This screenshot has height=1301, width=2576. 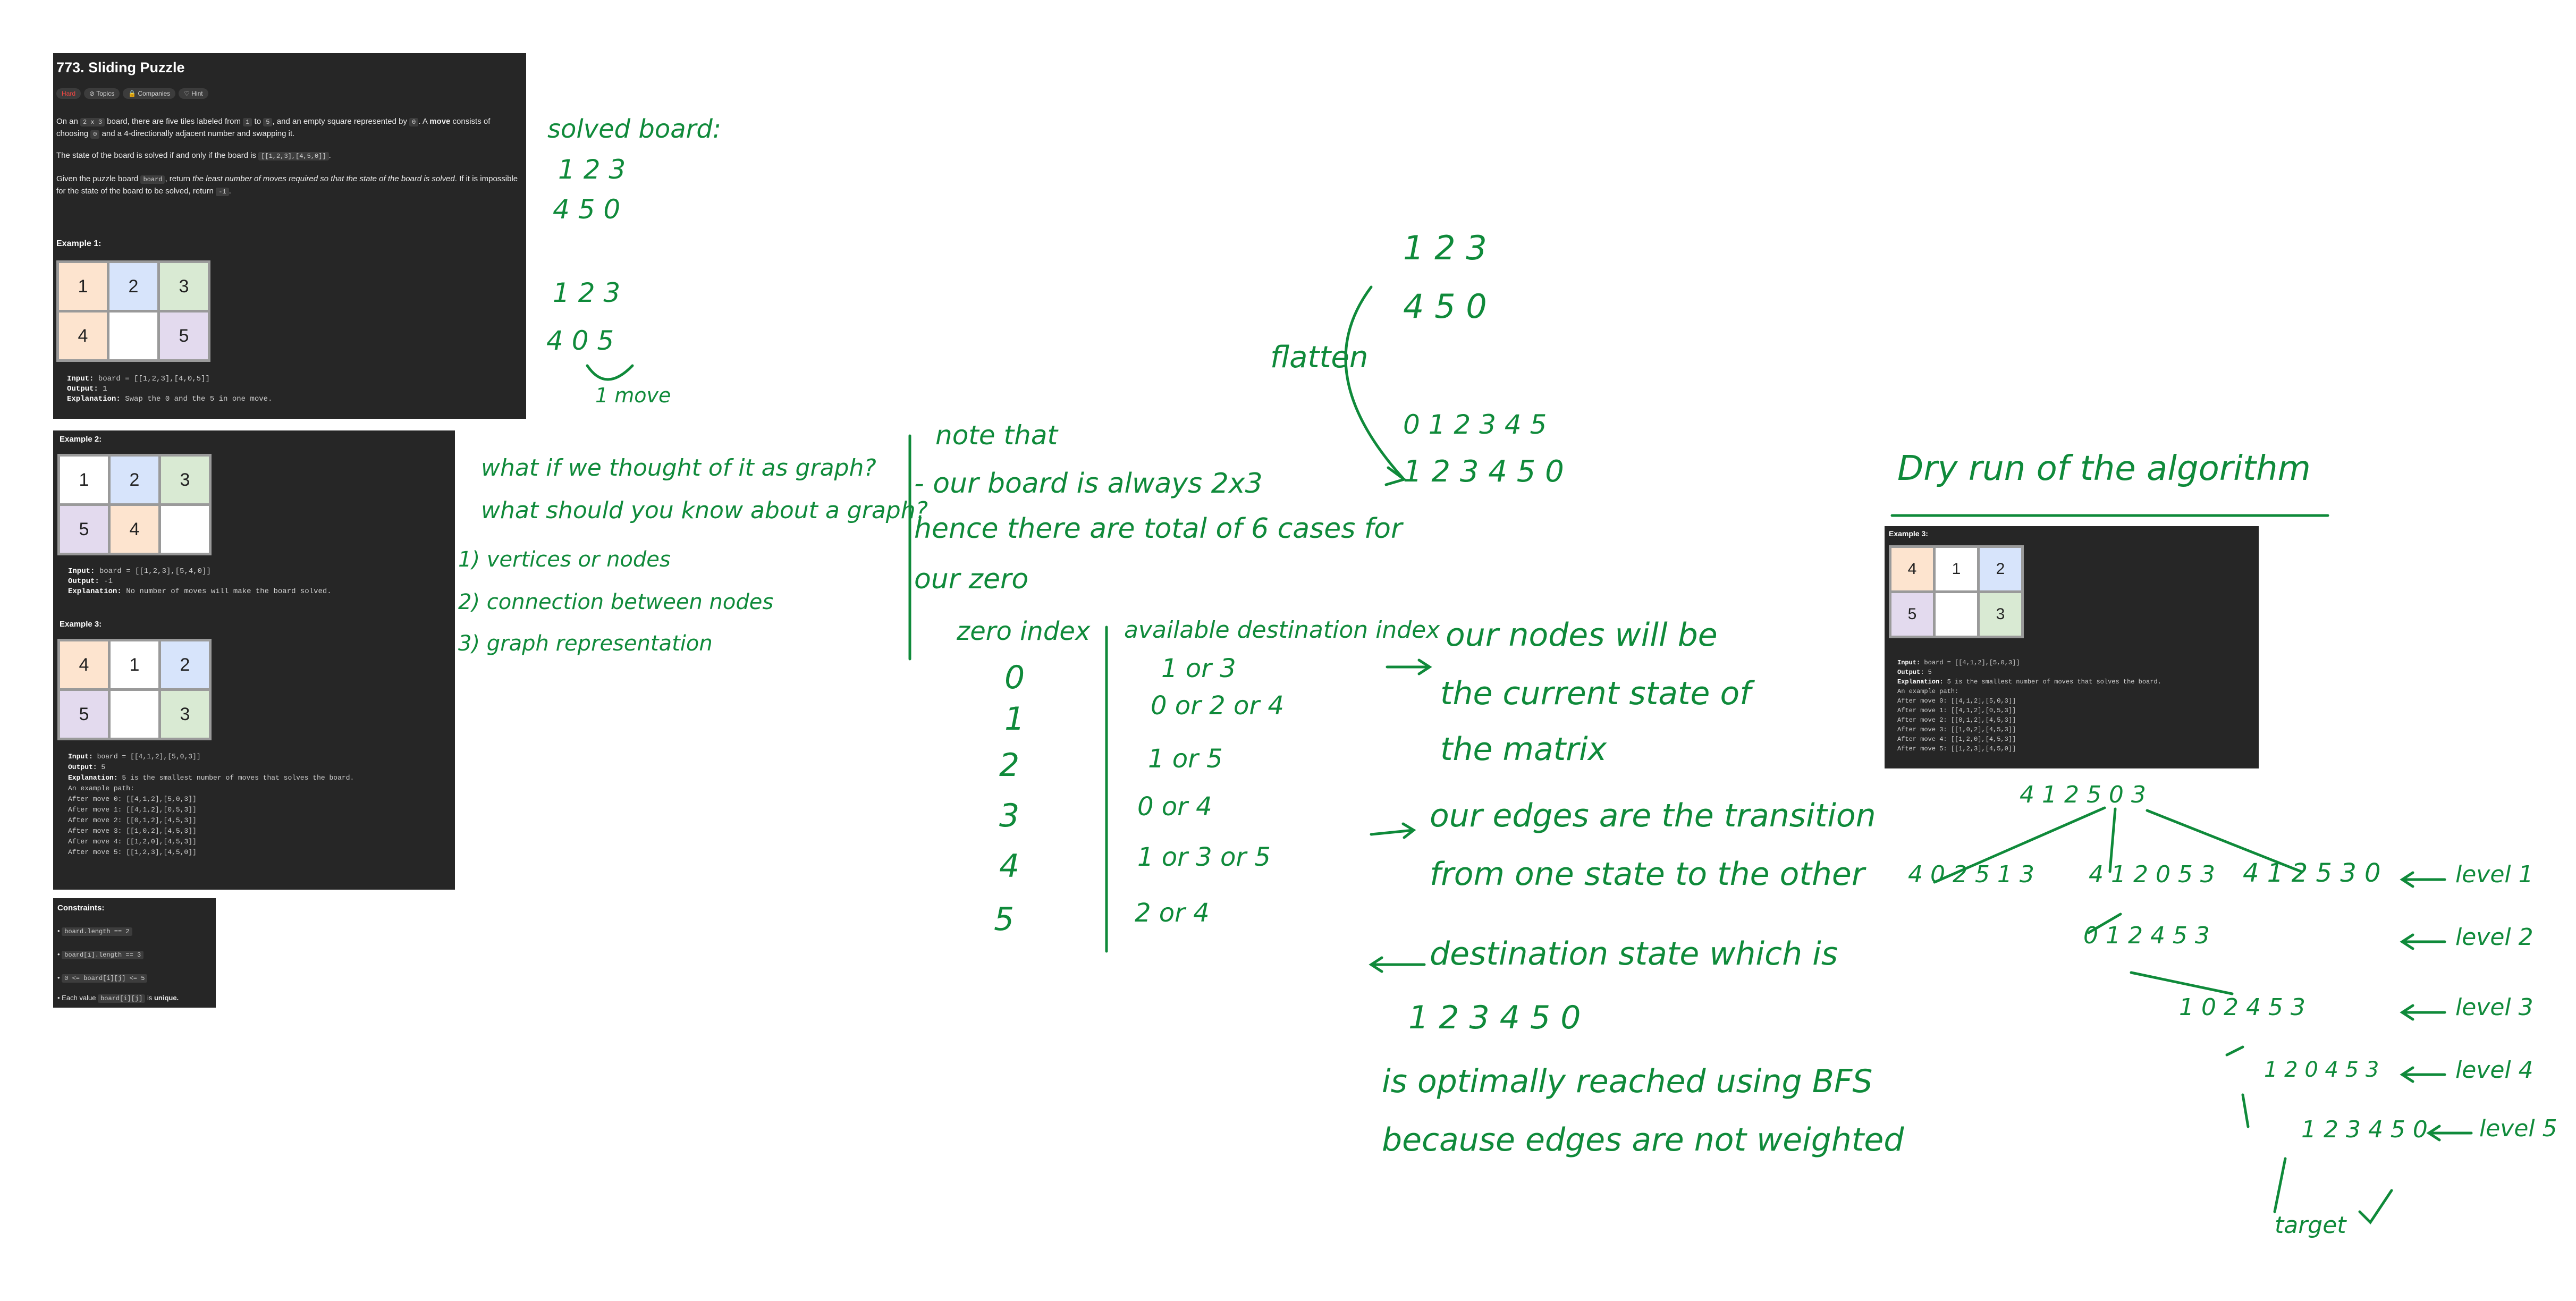 What do you see at coordinates (587, 292) in the screenshot?
I see `note-example1-row1: 1 2 3` at bounding box center [587, 292].